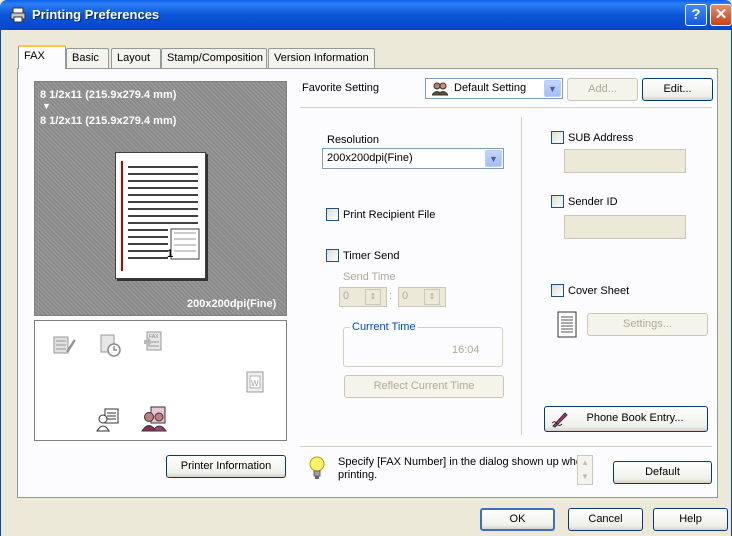 This screenshot has width=732, height=536. I want to click on sender-id-label: Sender ID, so click(593, 202).